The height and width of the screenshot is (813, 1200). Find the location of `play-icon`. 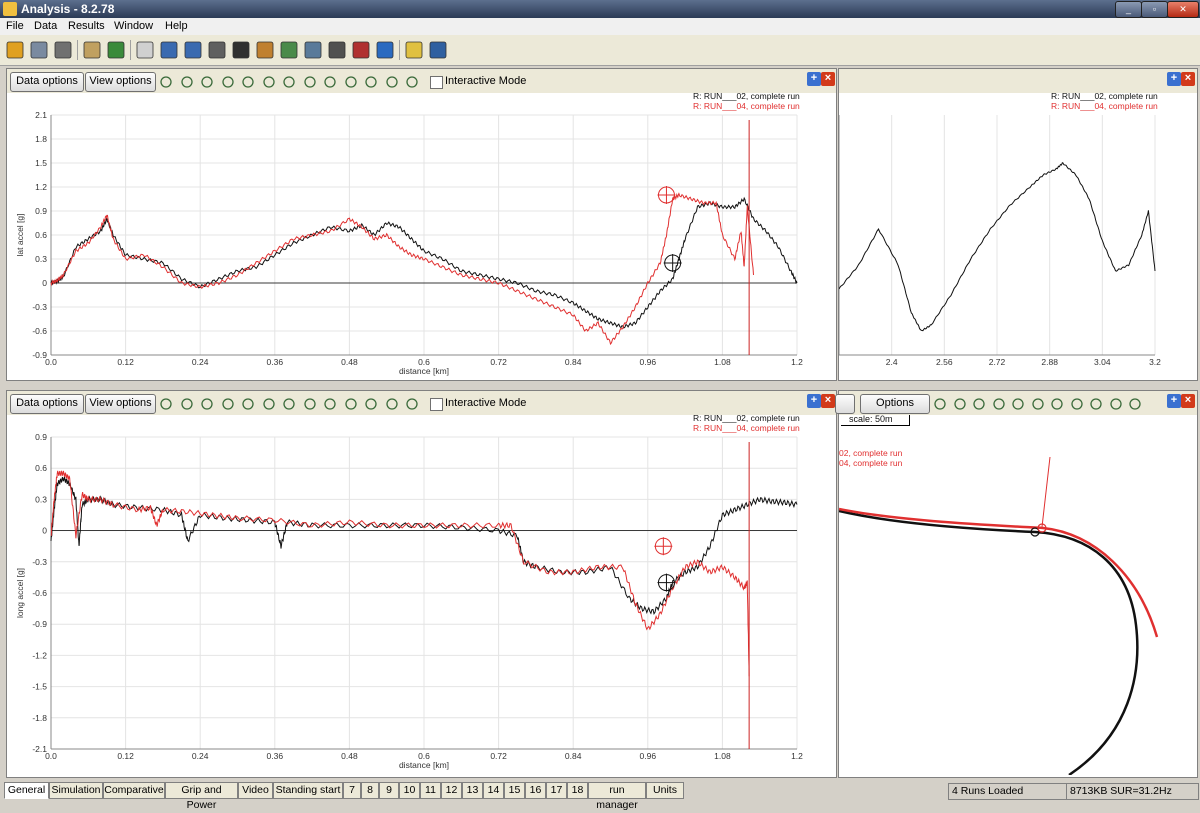

play-icon is located at coordinates (385, 50).